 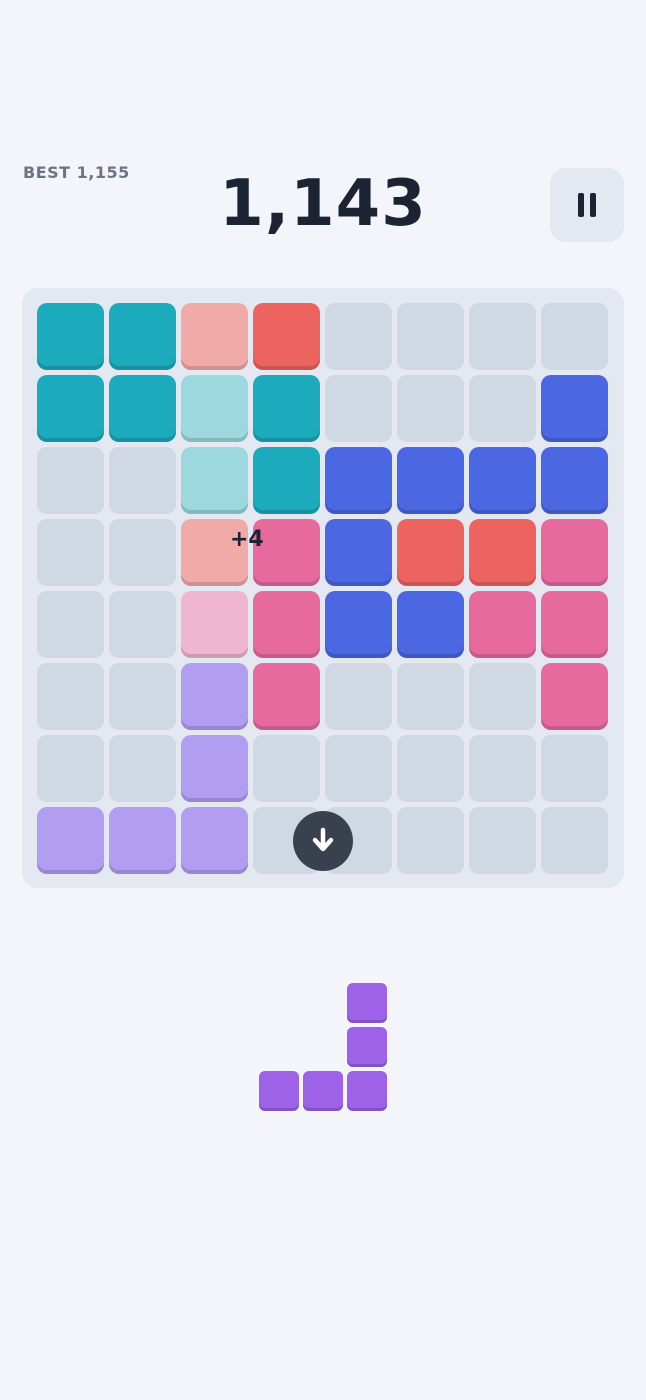 I want to click on score-popup: +4, so click(x=247, y=539).